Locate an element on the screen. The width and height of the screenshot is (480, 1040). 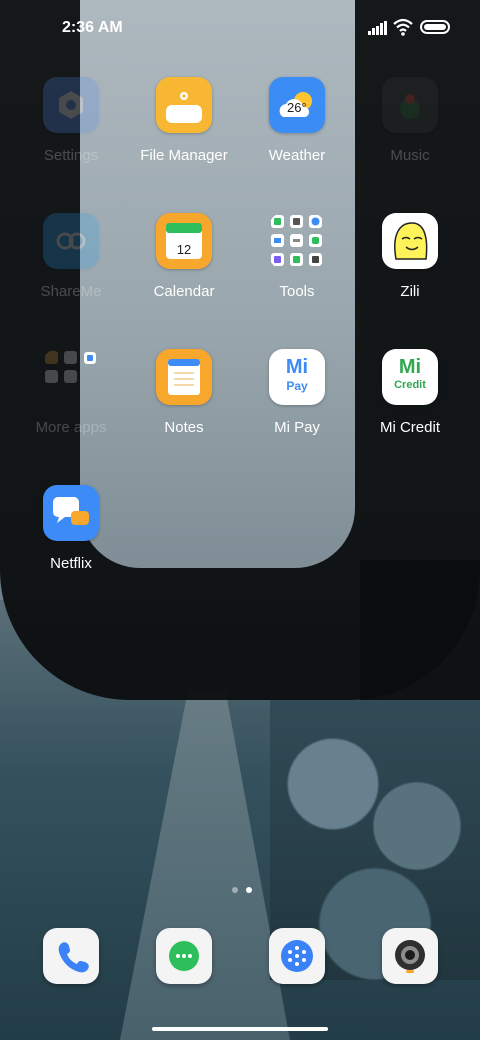
app-netflix: Netflix is located at coordinates (71, 528).